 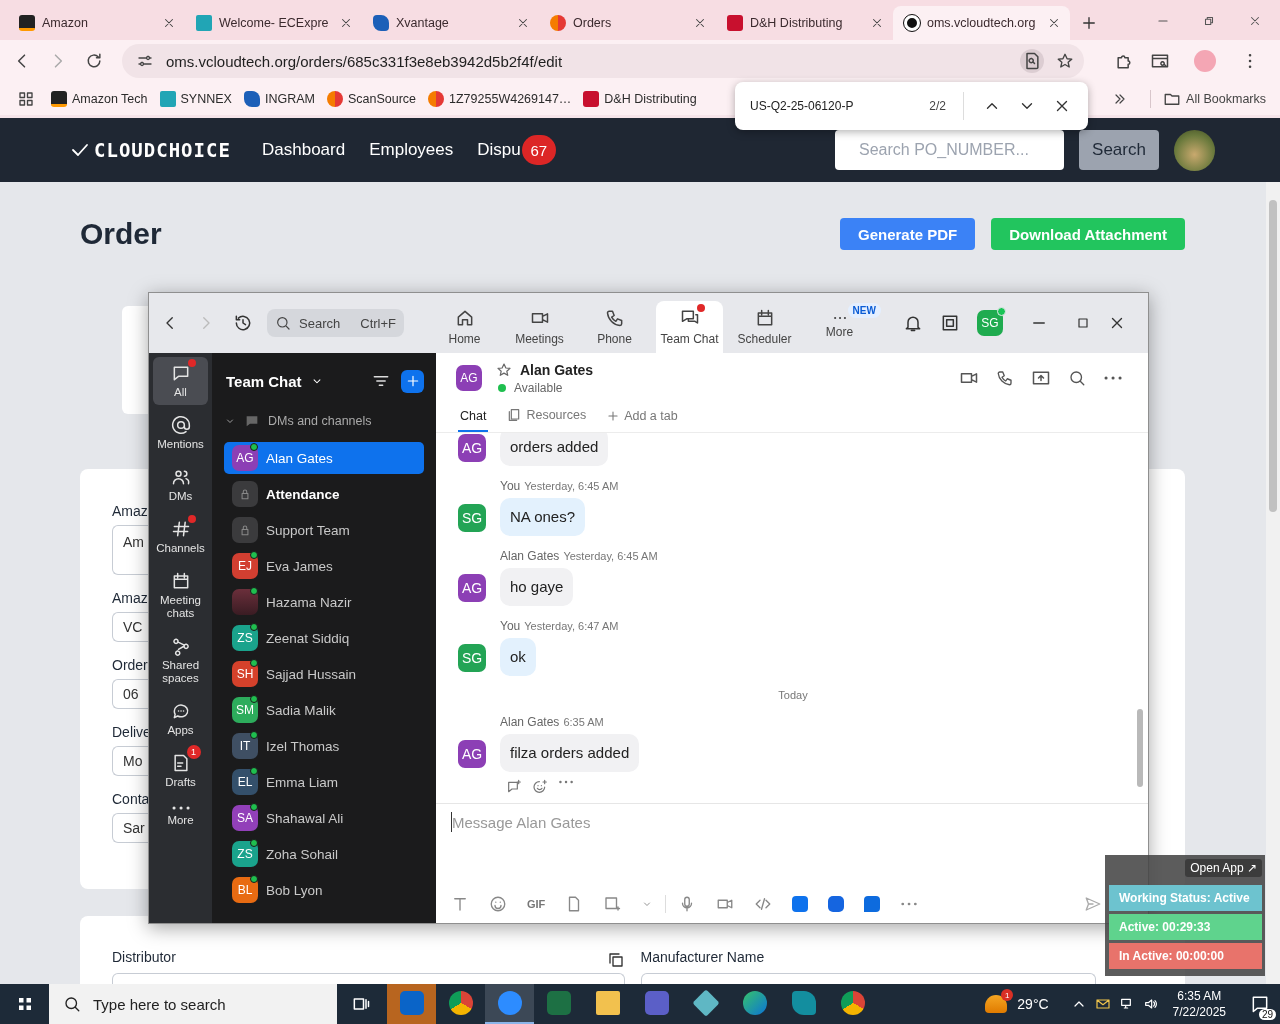 I want to click on section-header: DMs and channels, so click(x=324, y=421).